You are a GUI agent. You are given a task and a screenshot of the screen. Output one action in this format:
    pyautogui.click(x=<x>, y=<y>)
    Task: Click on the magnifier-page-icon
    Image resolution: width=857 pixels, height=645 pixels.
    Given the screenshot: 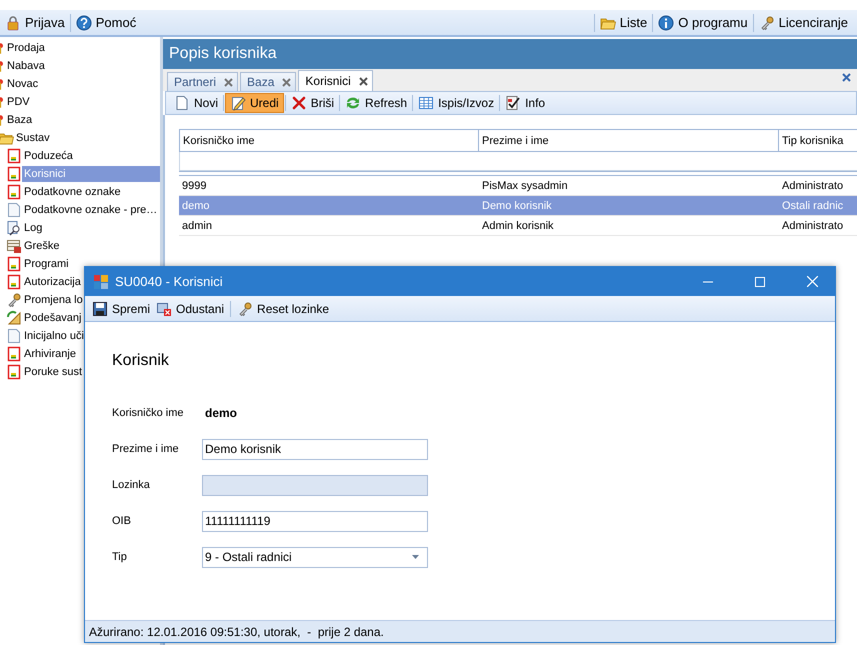 What is the action you would take?
    pyautogui.click(x=14, y=228)
    